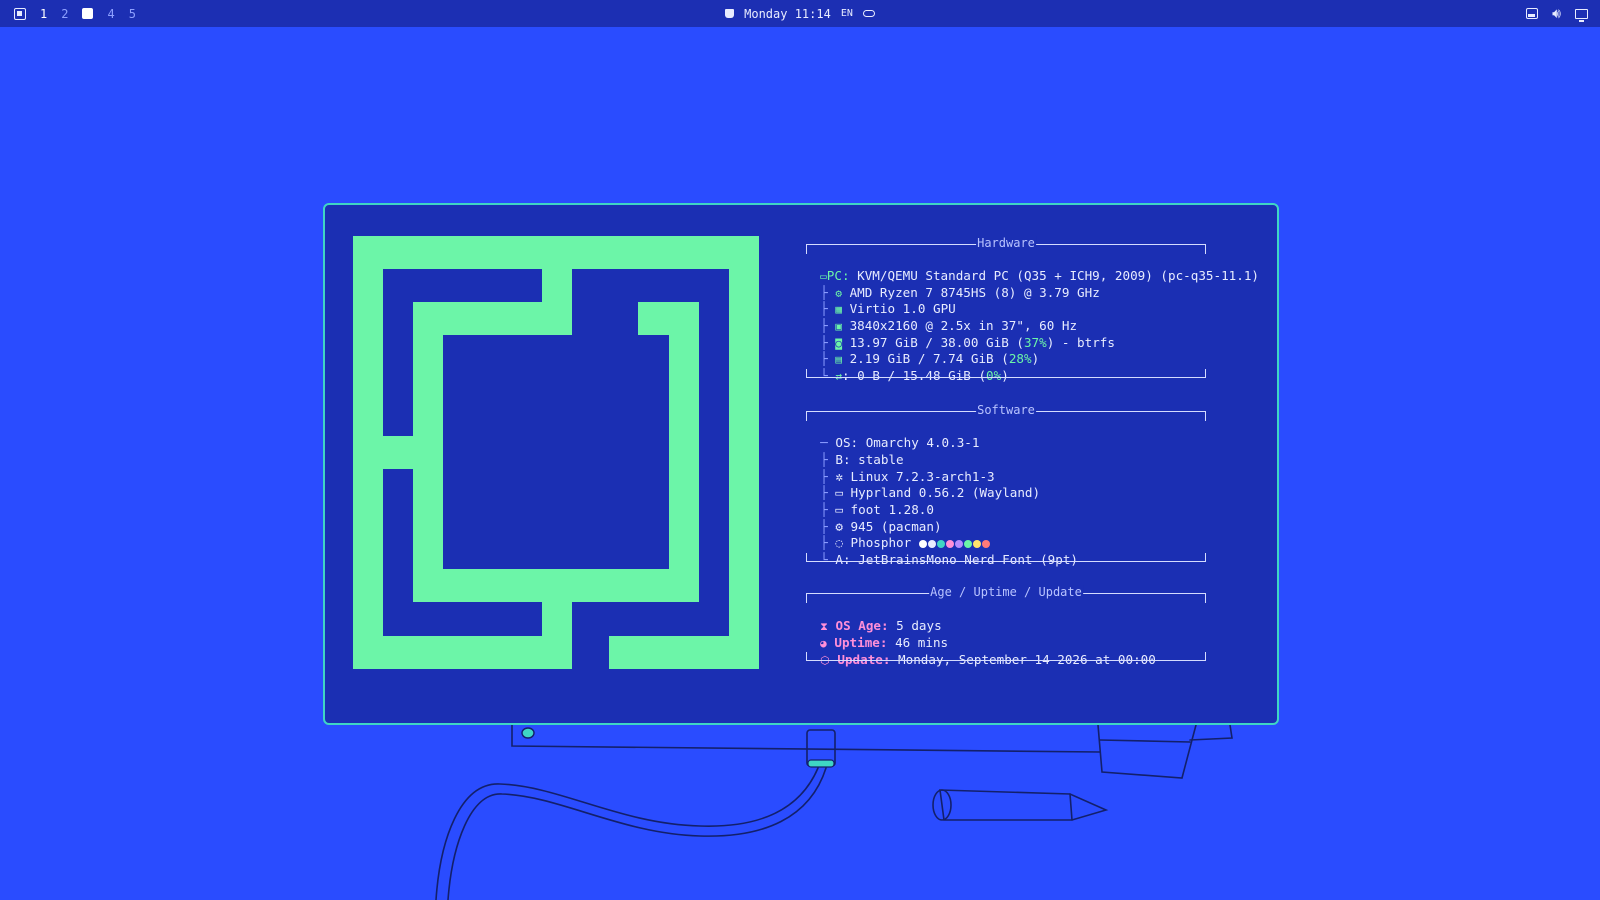 Image resolution: width=1600 pixels, height=900 pixels. I want to click on sw-row-font: └ A: JetBrainsMono Nerd Font (9pt), so click(949, 559).